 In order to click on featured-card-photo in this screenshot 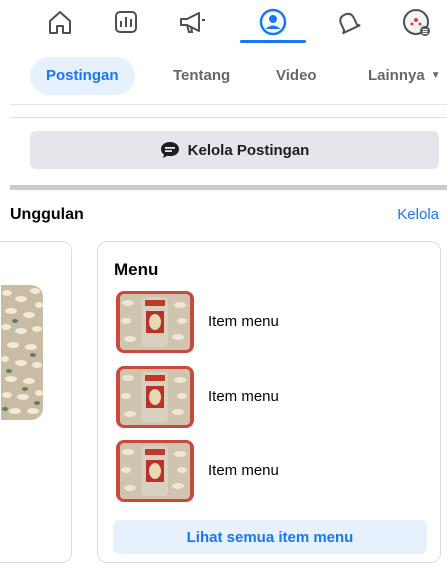, I will do `click(36, 402)`.